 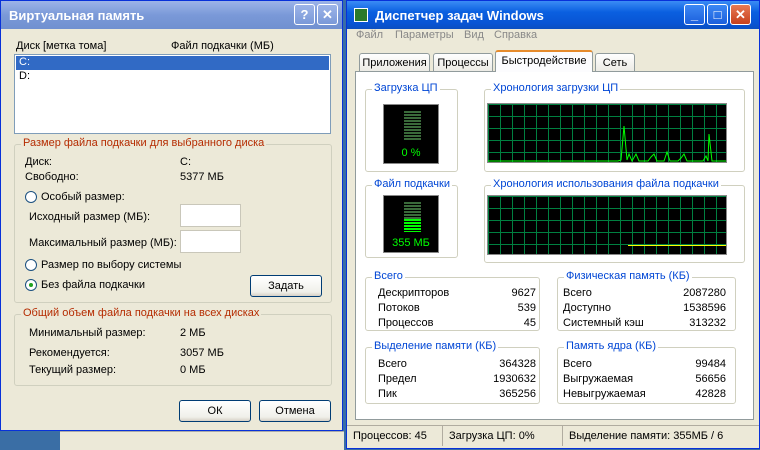 What do you see at coordinates (52, 177) in the screenshot?
I see `free-label: Свободно:` at bounding box center [52, 177].